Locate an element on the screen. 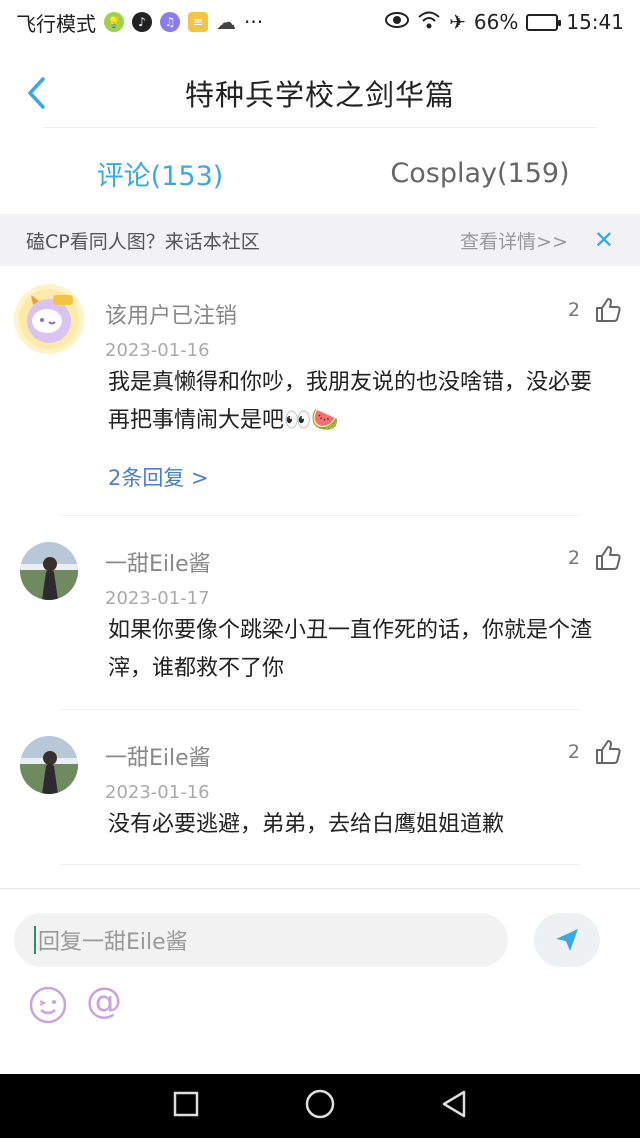  airplane-mode-label: 飞行模式 is located at coordinates (56, 23).